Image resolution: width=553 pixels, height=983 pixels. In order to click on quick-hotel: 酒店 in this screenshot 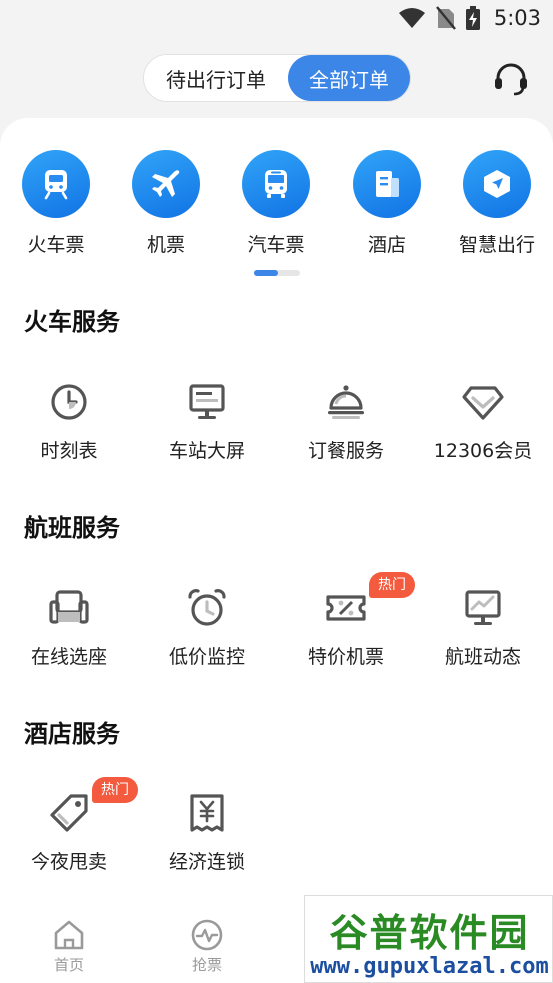, I will do `click(387, 203)`.